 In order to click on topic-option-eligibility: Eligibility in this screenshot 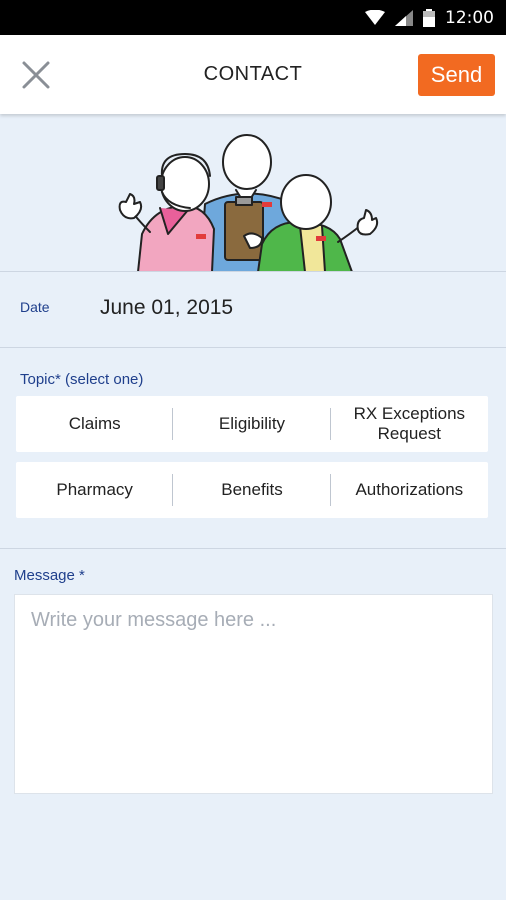, I will do `click(252, 424)`.